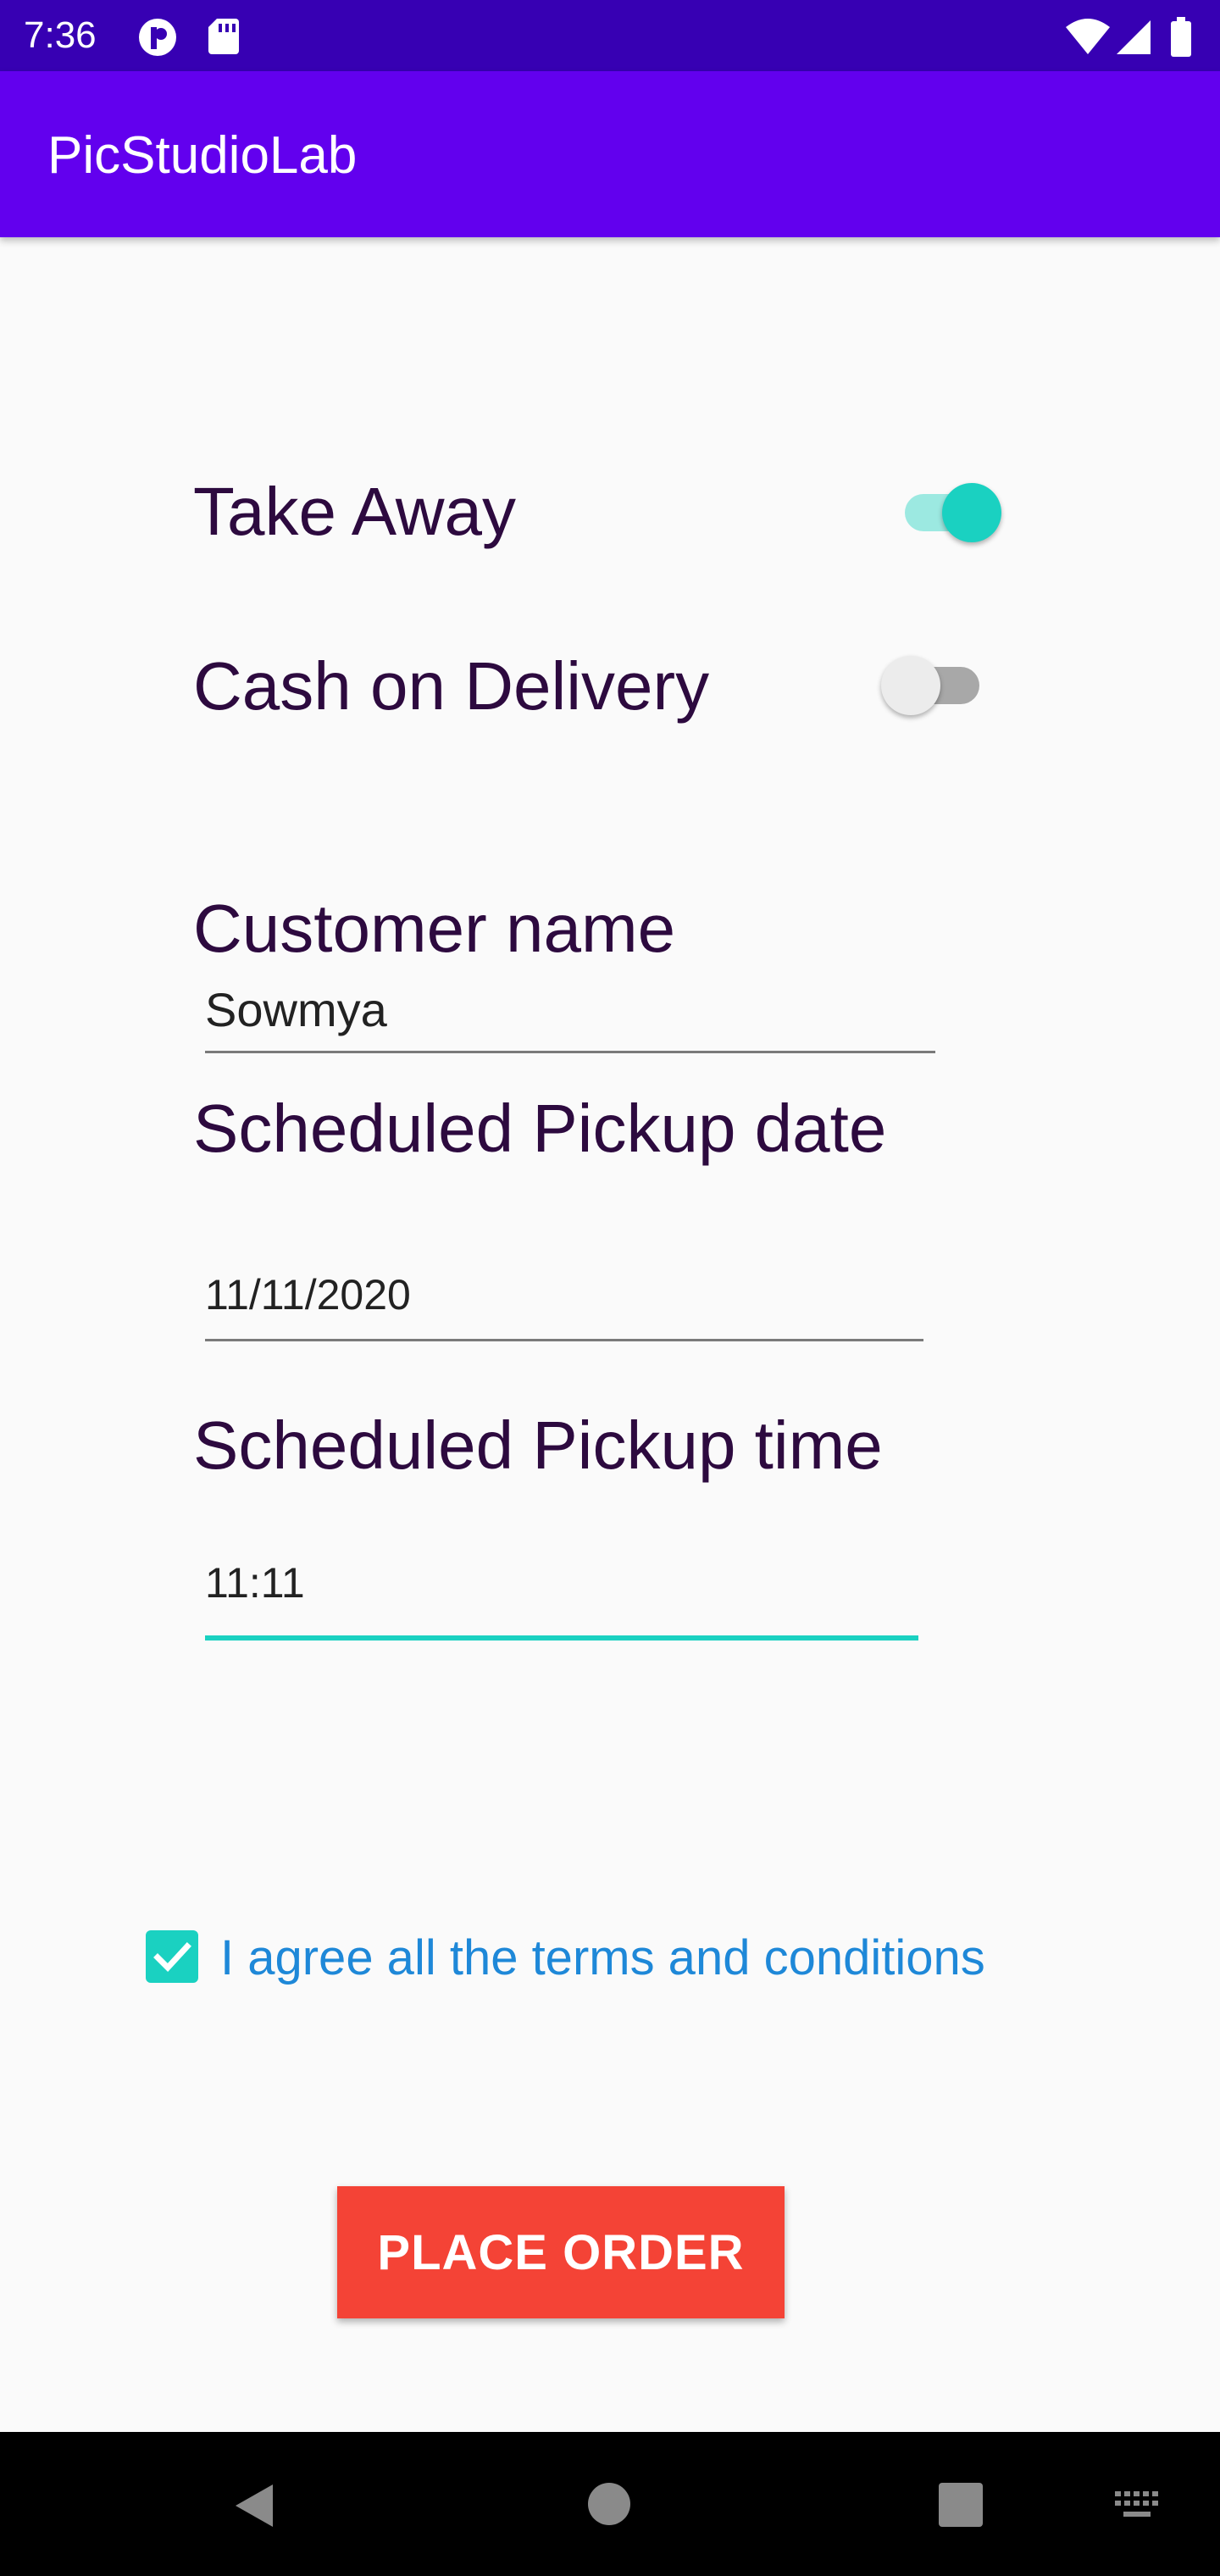 This screenshot has width=1220, height=2576. Describe the element at coordinates (255, 1583) in the screenshot. I see `pickup-time-value: 11:11` at that location.